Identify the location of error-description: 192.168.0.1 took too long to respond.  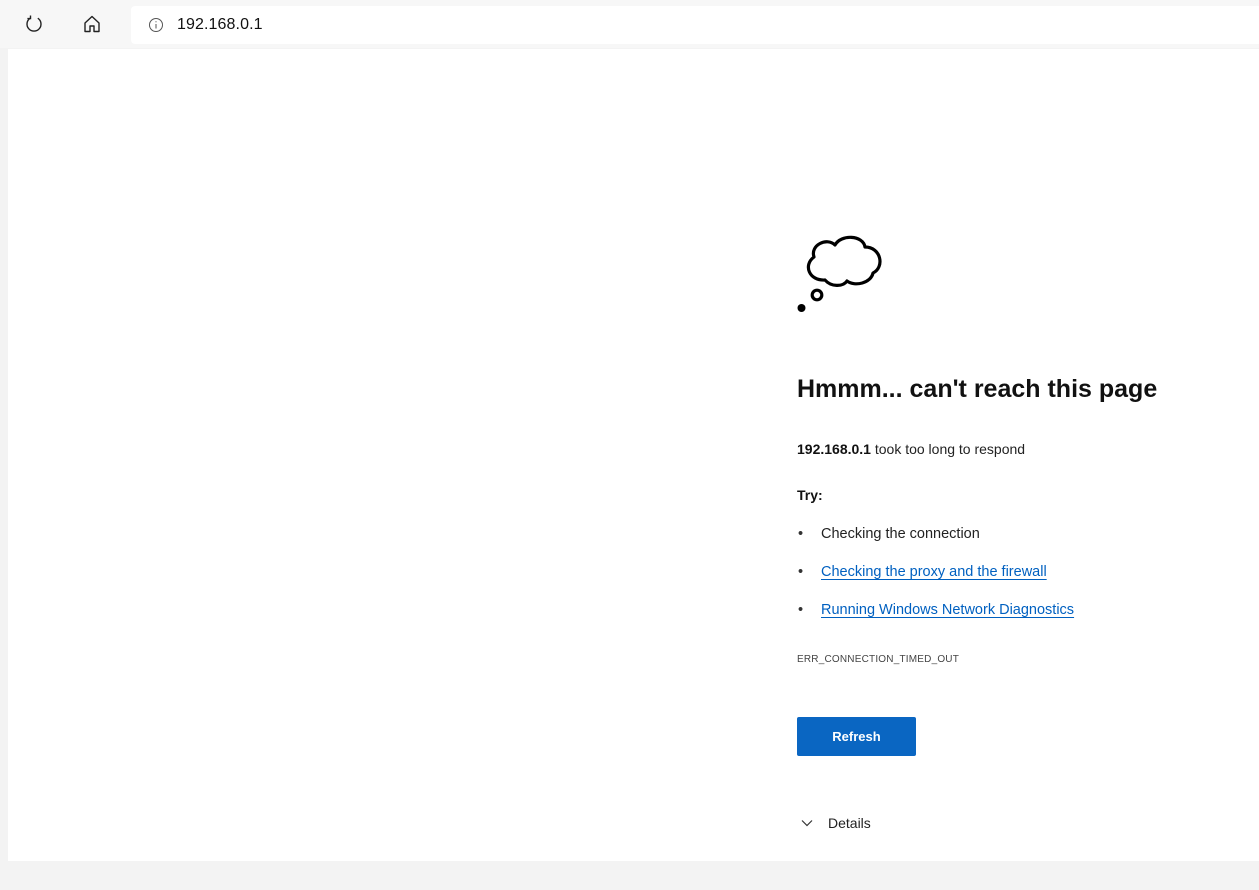
(911, 449).